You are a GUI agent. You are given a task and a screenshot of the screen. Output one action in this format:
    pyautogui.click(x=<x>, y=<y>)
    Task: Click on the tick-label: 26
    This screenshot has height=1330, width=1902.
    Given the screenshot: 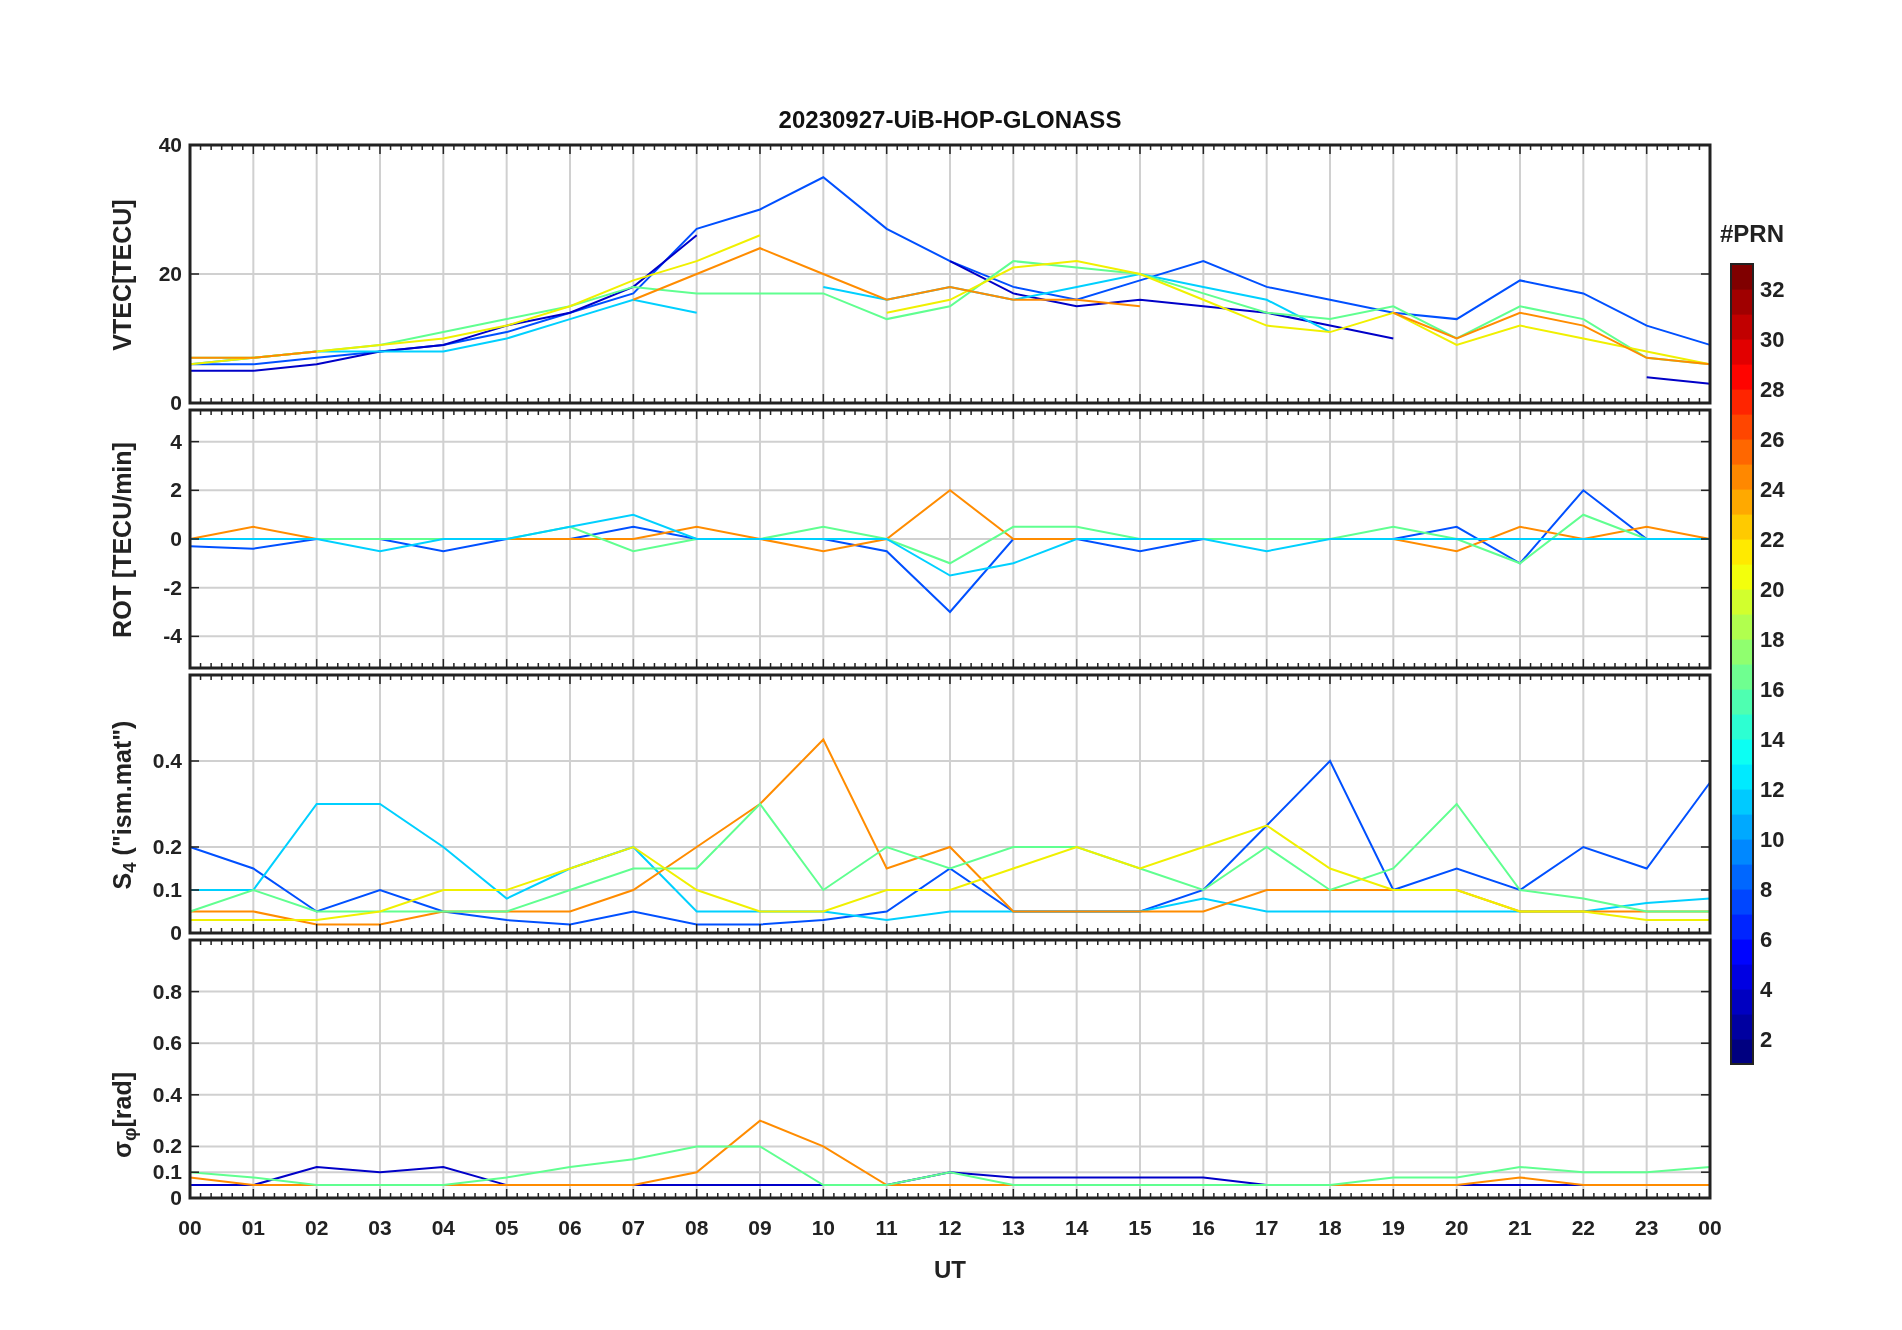 What is the action you would take?
    pyautogui.click(x=1772, y=439)
    